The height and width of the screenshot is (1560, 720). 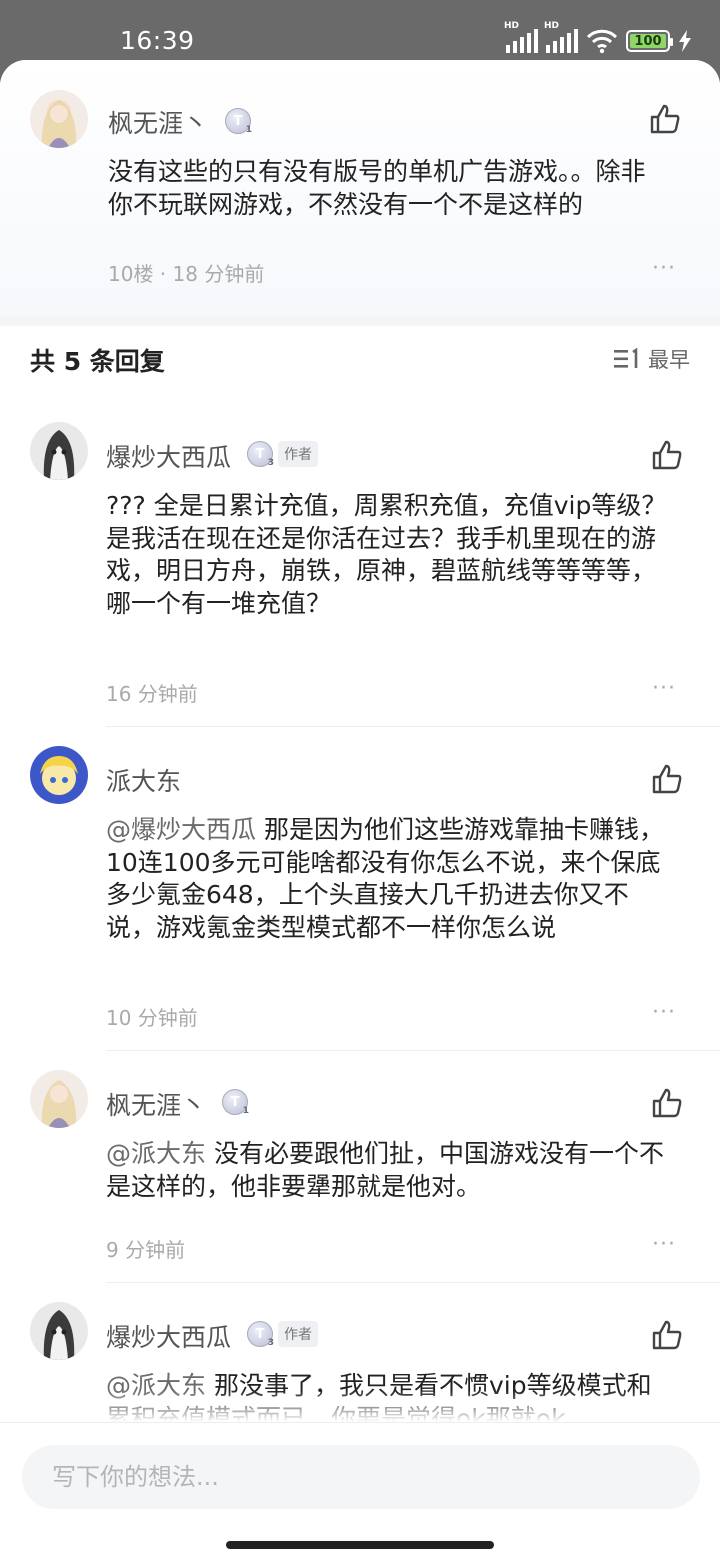 I want to click on reply-time: 10 分钟前, so click(x=152, y=1018).